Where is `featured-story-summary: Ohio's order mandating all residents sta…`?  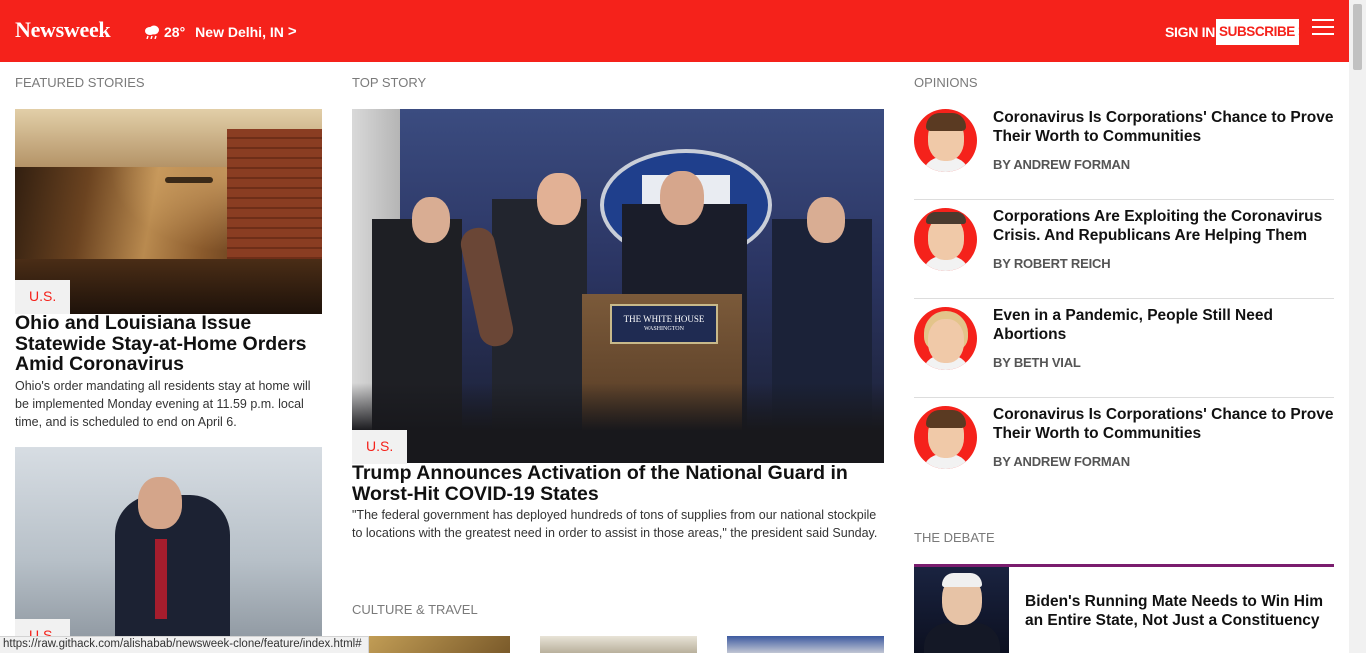
featured-story-summary: Ohio's order mandating all residents sta… is located at coordinates (163, 404).